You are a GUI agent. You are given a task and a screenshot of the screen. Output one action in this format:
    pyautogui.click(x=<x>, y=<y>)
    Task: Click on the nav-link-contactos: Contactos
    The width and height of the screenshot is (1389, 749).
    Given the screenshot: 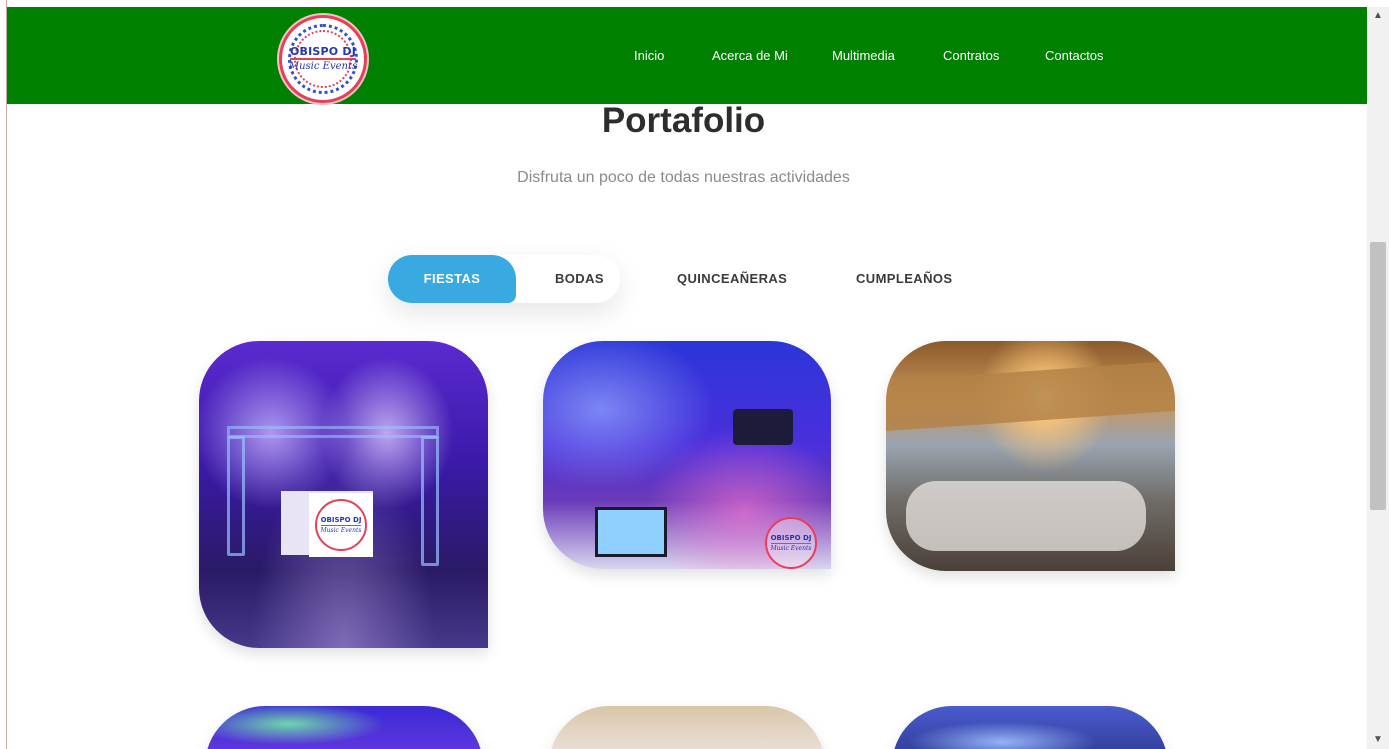 What is the action you would take?
    pyautogui.click(x=1074, y=55)
    